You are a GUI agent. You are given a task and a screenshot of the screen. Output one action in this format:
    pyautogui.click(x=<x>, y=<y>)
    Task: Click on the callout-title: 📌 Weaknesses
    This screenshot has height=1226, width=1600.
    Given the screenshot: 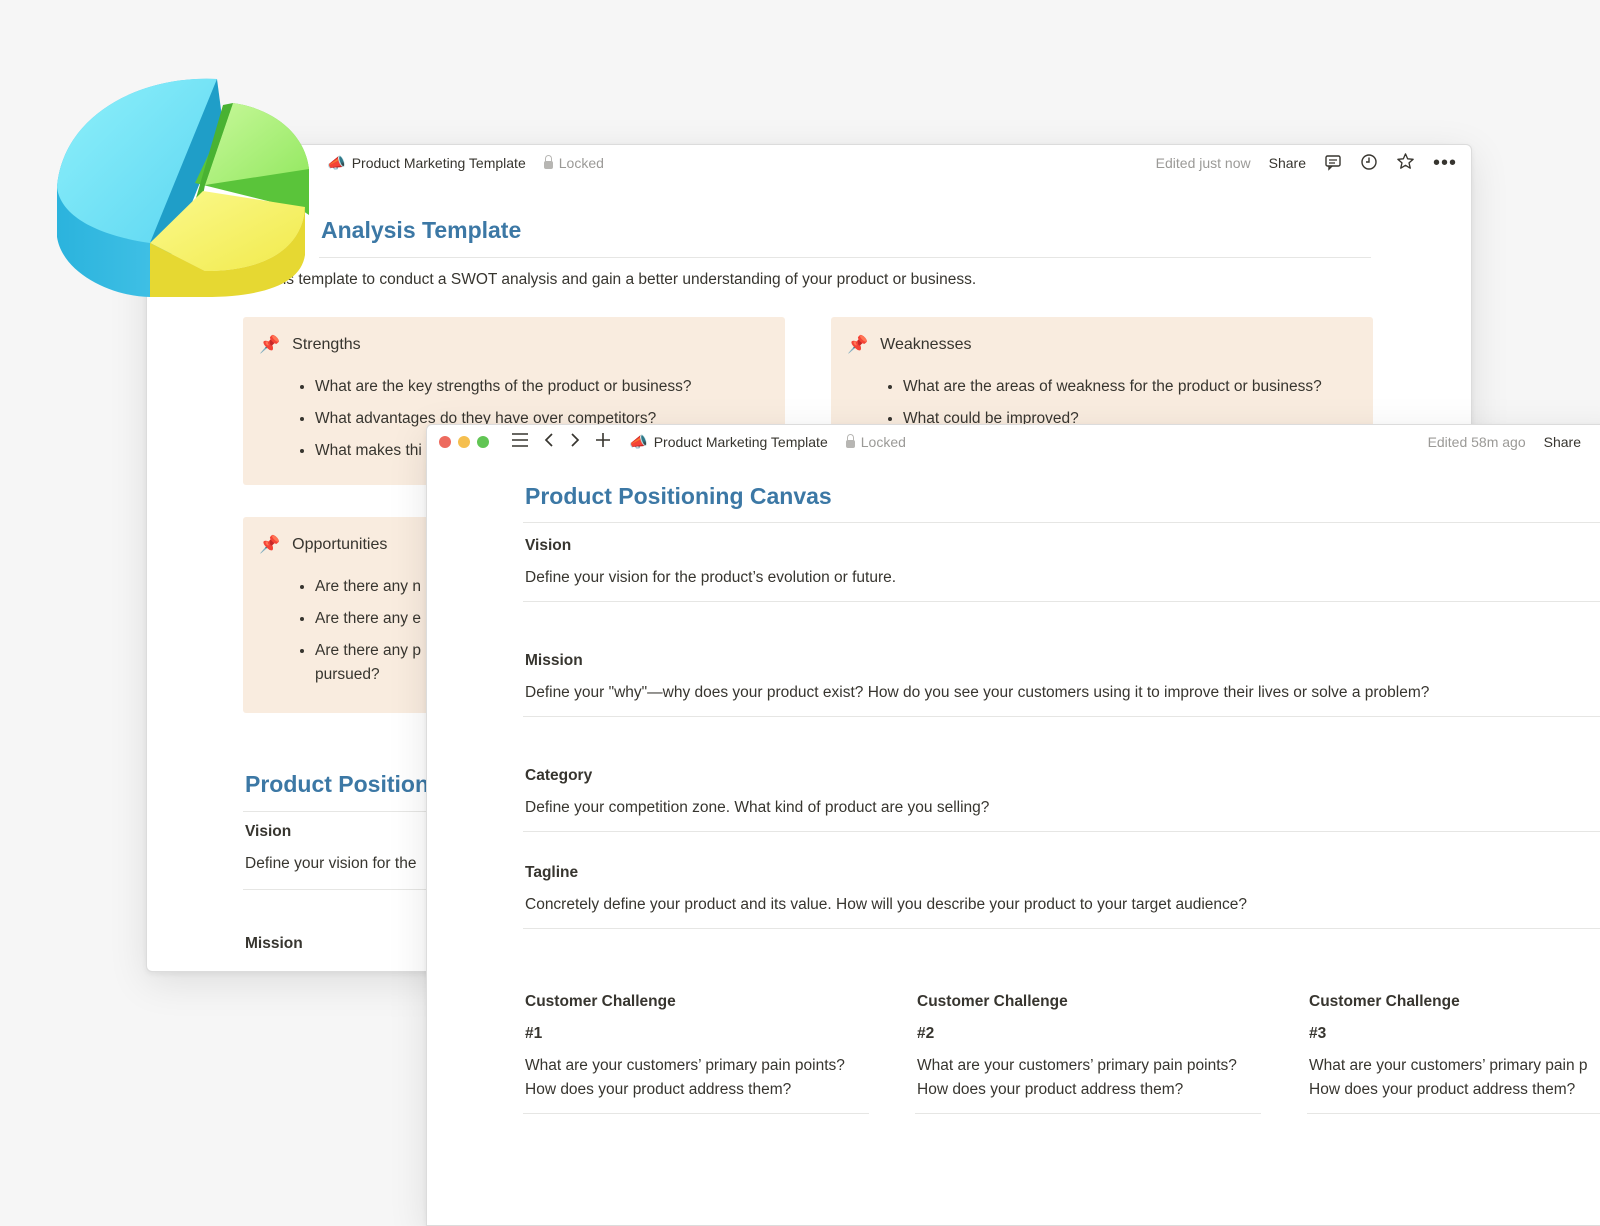 What is the action you would take?
    pyautogui.click(x=909, y=345)
    